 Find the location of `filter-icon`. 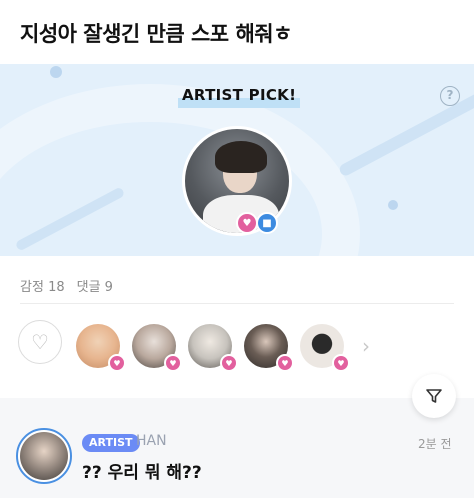

filter-icon is located at coordinates (434, 396).